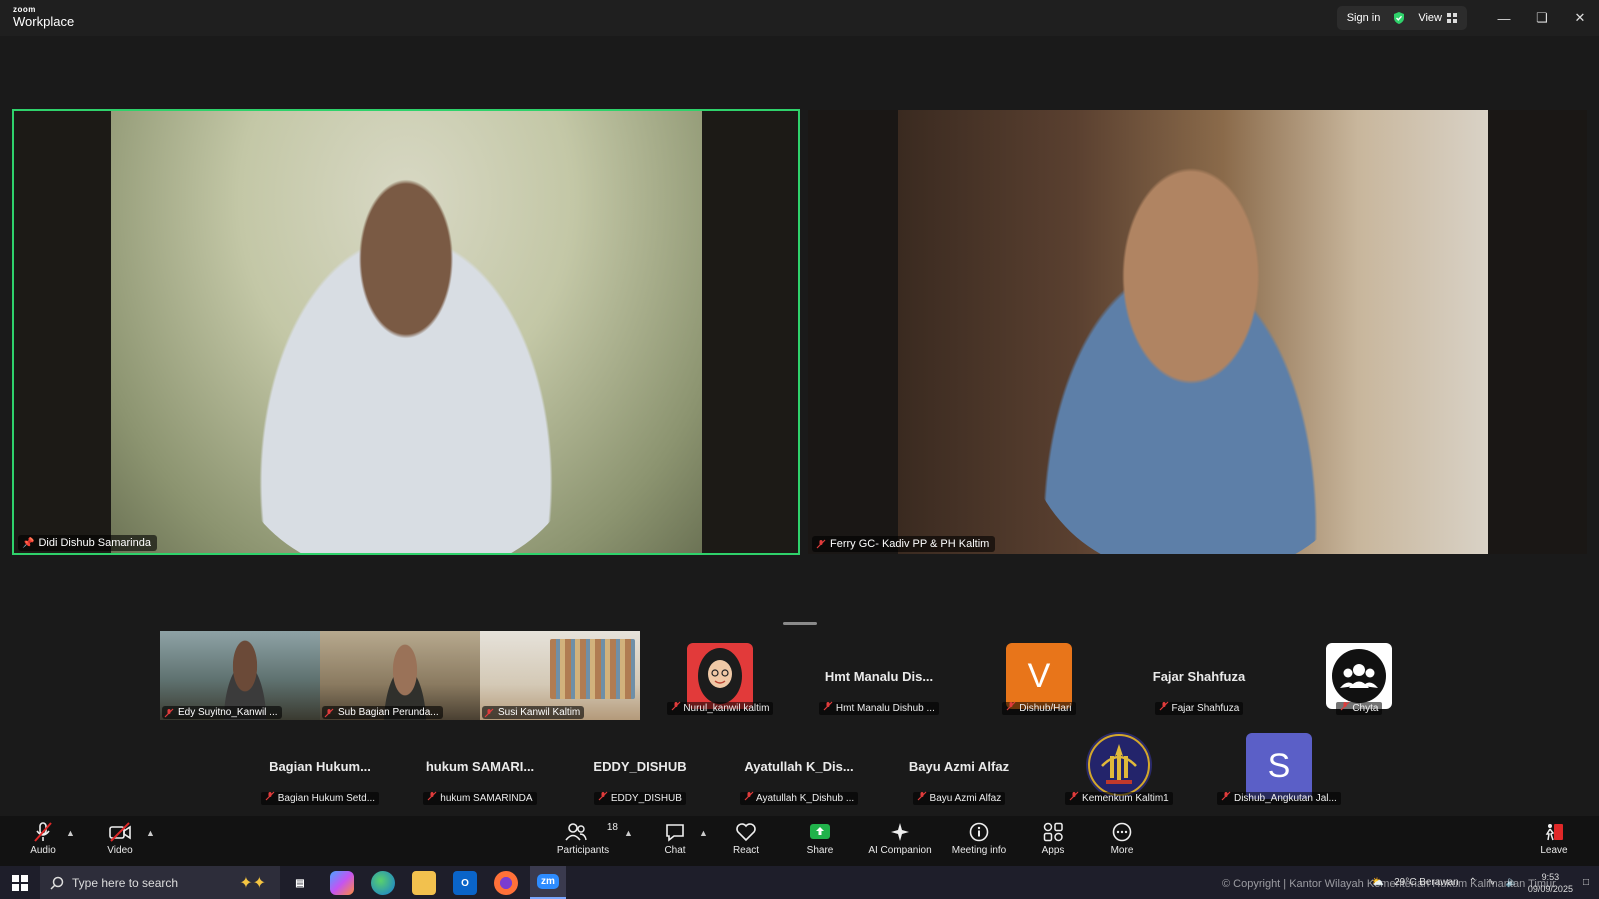  I want to click on start-button, so click(20, 885).